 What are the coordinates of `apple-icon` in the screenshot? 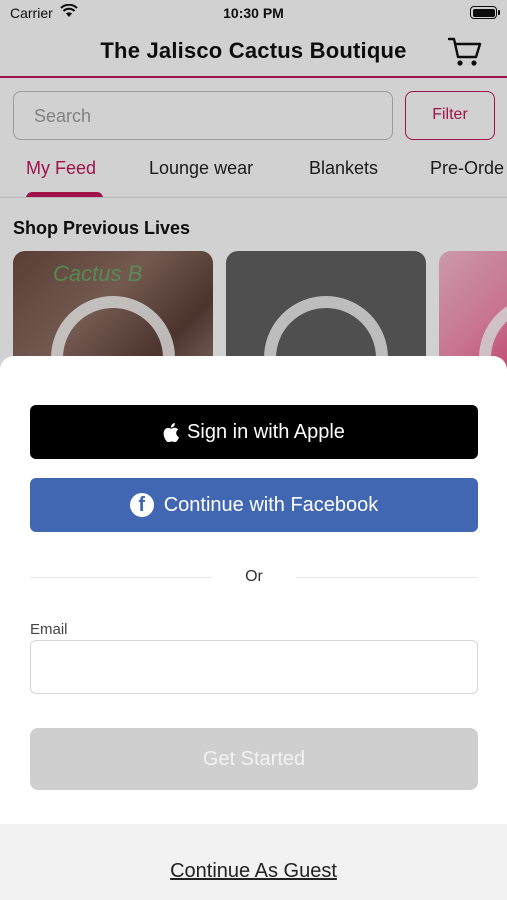 It's located at (171, 432).